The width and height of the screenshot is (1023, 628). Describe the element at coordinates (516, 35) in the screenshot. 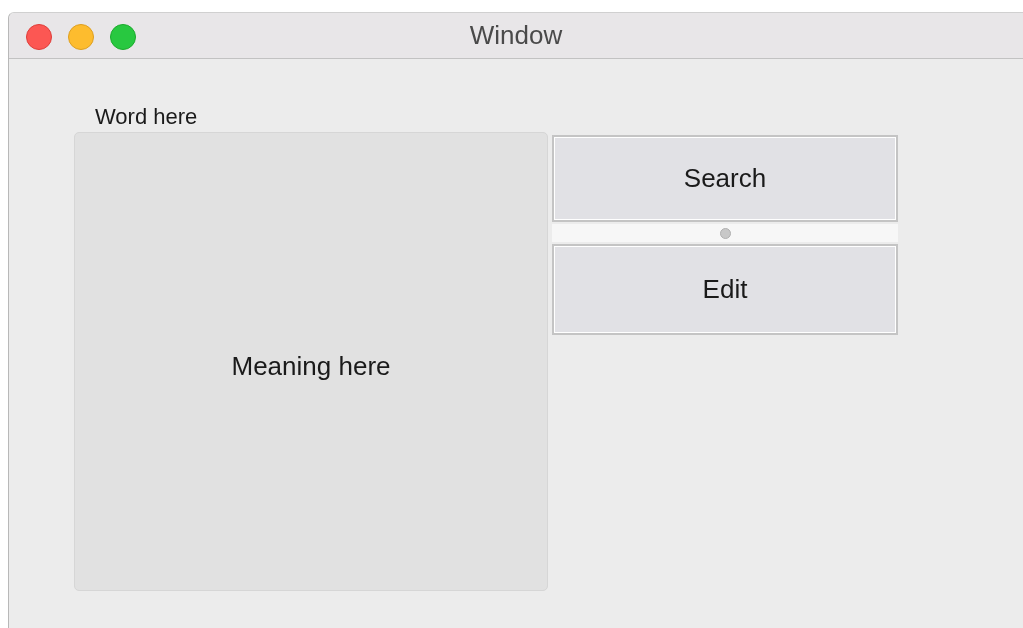

I see `window-title: Window` at that location.